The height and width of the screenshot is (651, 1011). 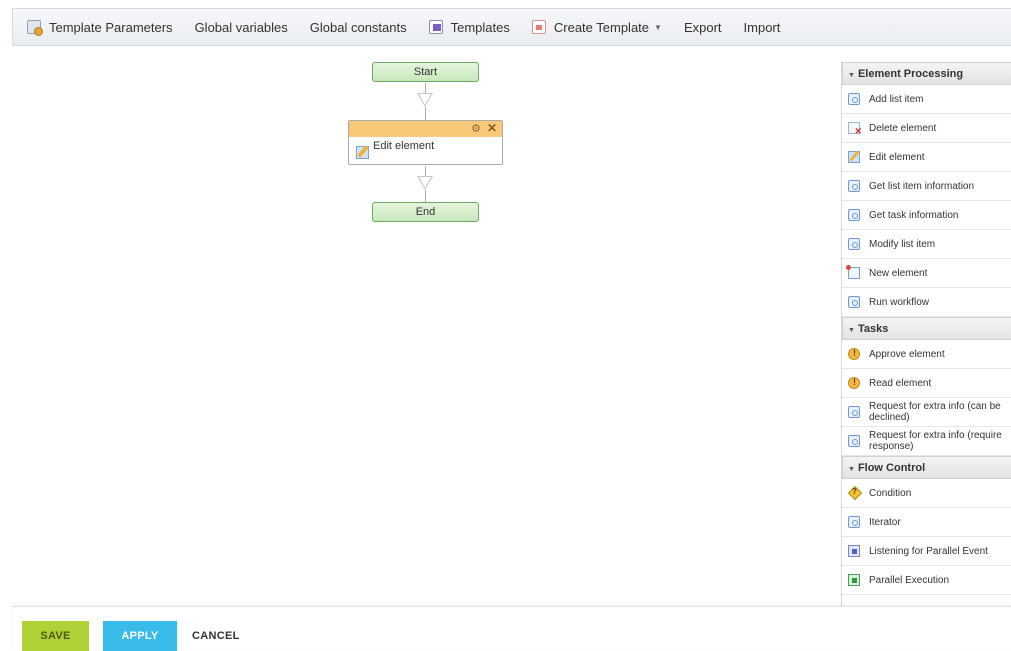 I want to click on panel-item-label: Listening for Parallel Event, so click(x=928, y=551).